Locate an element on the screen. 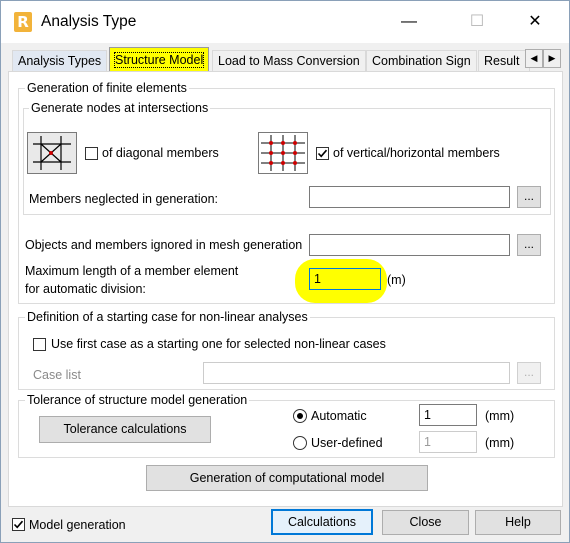  use-first-case-checkbox is located at coordinates (39, 344).